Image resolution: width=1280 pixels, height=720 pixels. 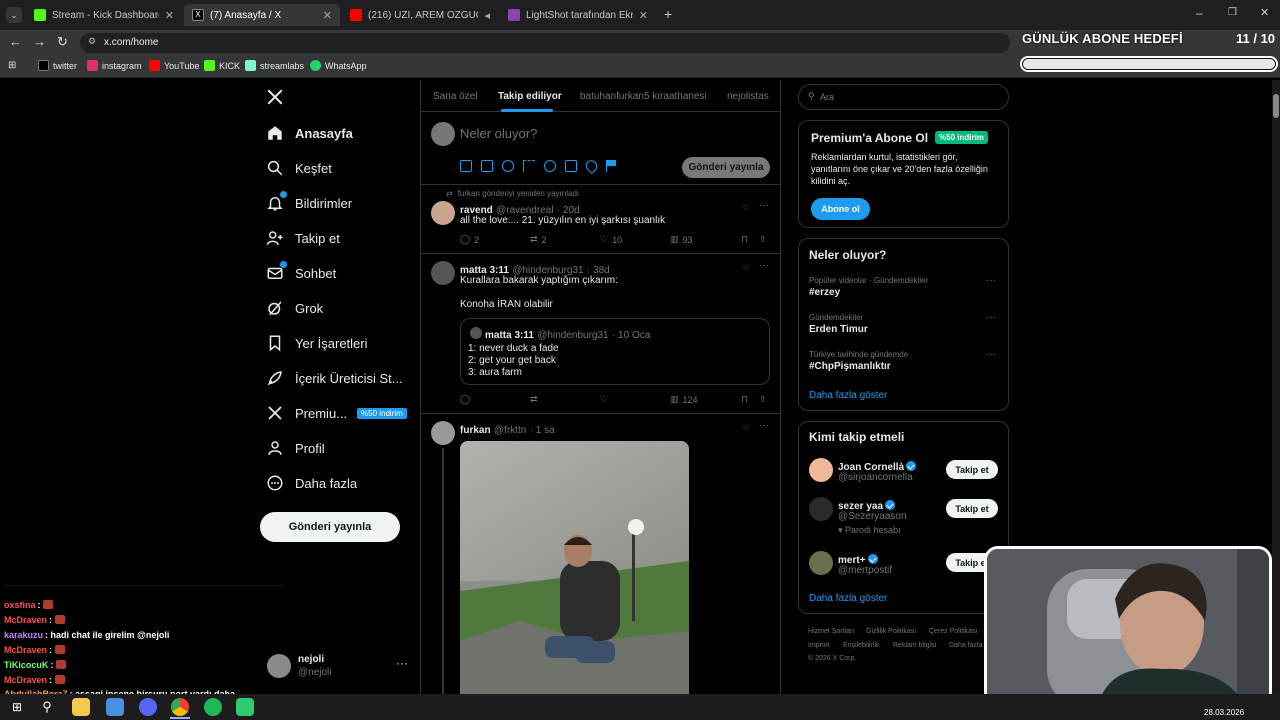 I want to click on repost-button: ⇄, so click(x=534, y=399).